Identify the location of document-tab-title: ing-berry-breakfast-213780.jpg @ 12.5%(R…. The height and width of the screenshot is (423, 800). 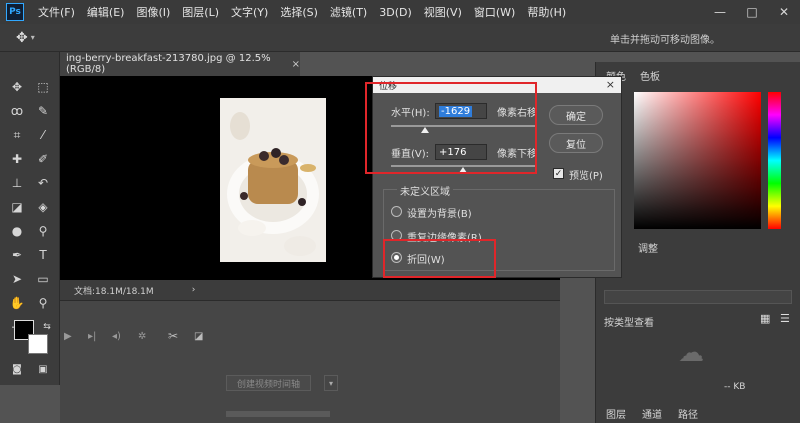
(168, 64).